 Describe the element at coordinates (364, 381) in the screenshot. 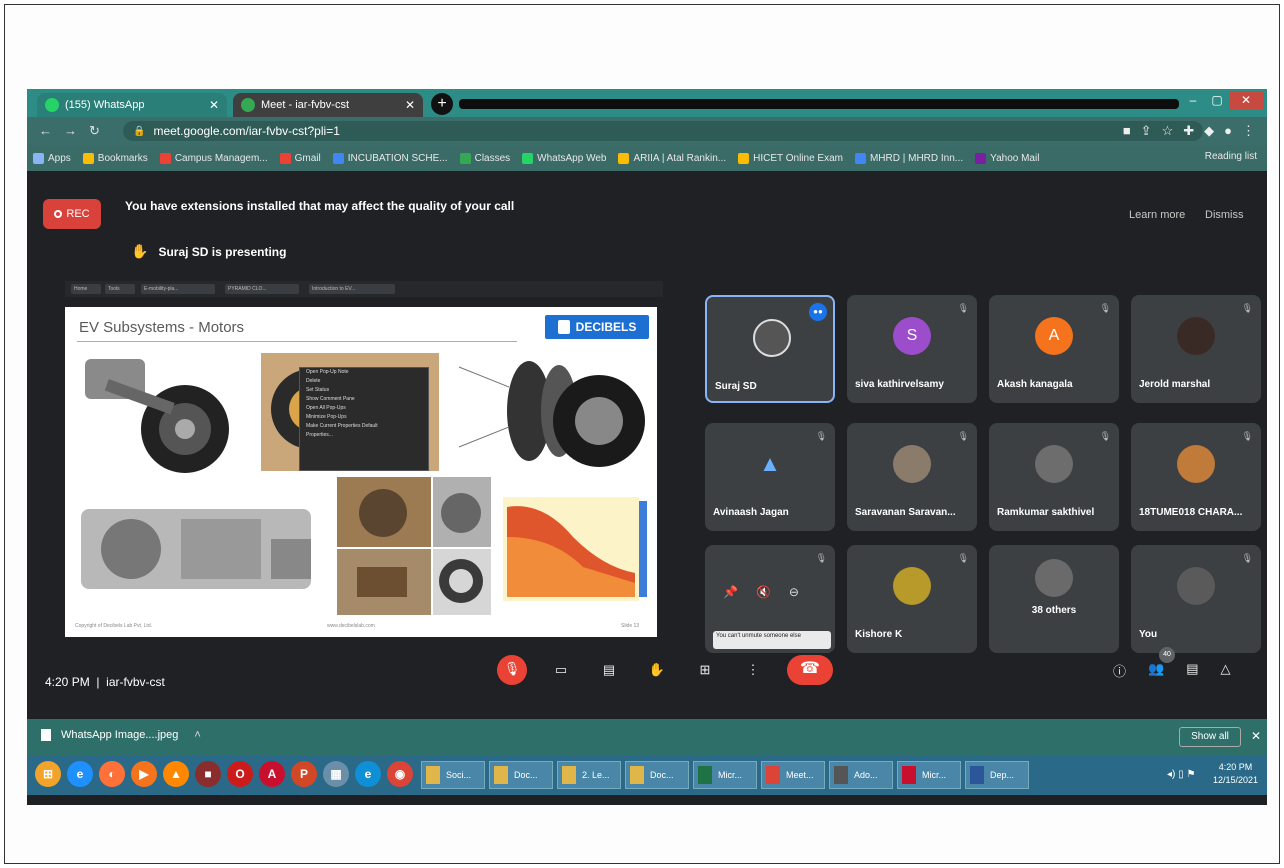

I see `menu-item: Delete` at that location.